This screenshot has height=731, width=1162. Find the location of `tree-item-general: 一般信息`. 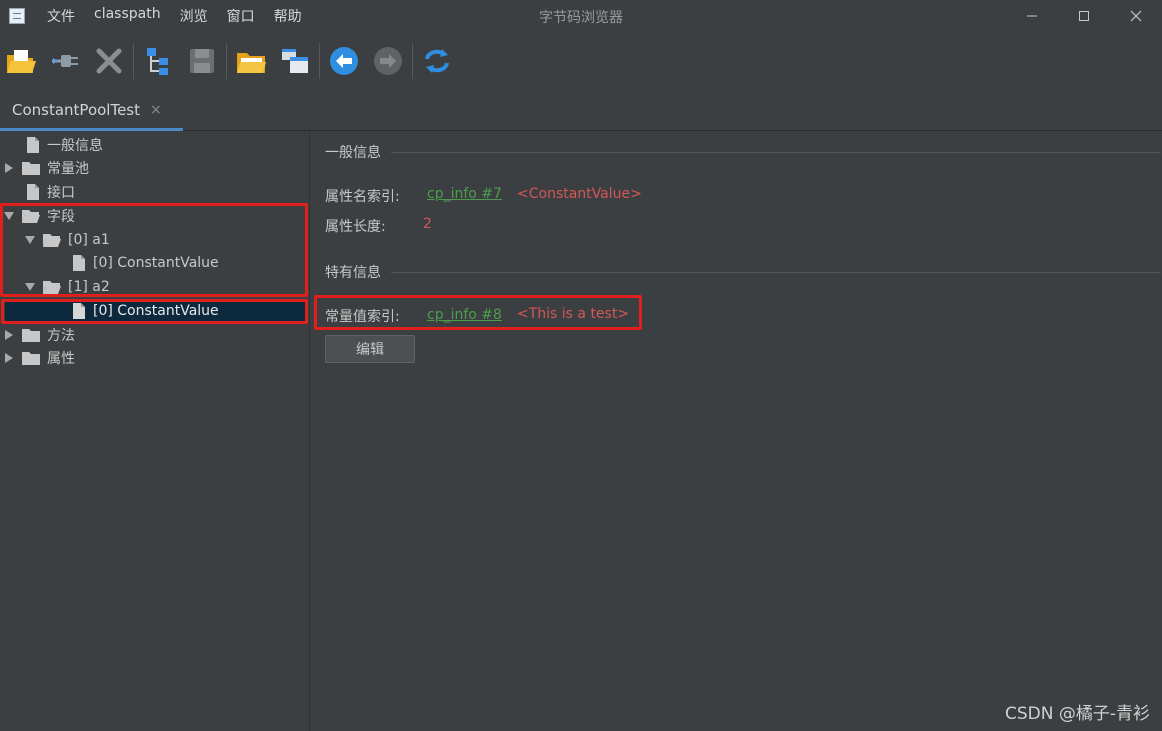

tree-item-general: 一般信息 is located at coordinates (64, 145).